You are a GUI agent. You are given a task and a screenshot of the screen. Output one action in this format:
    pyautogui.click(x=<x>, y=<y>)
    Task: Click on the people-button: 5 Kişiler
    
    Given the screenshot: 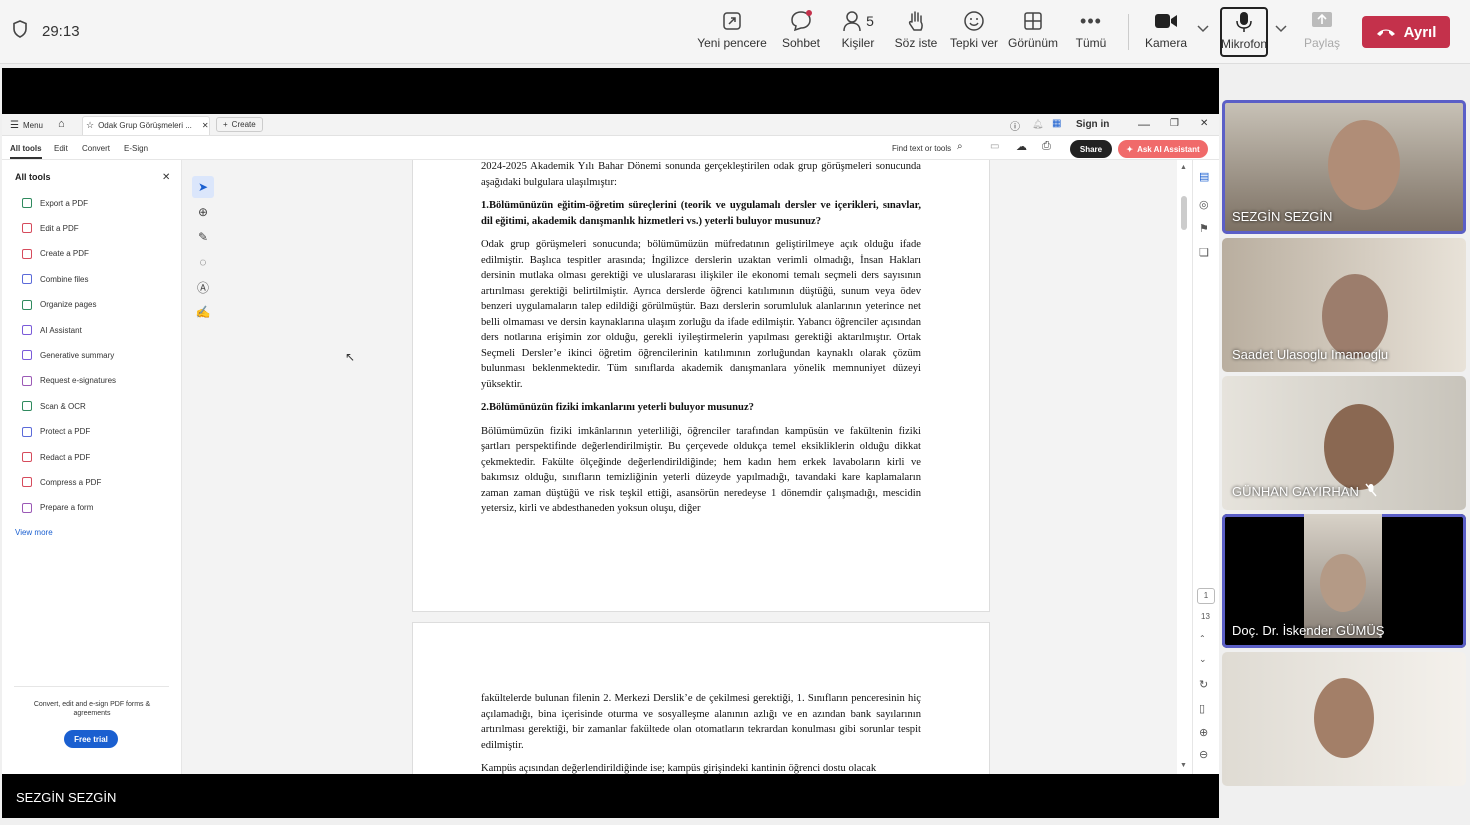 What is the action you would take?
    pyautogui.click(x=858, y=32)
    